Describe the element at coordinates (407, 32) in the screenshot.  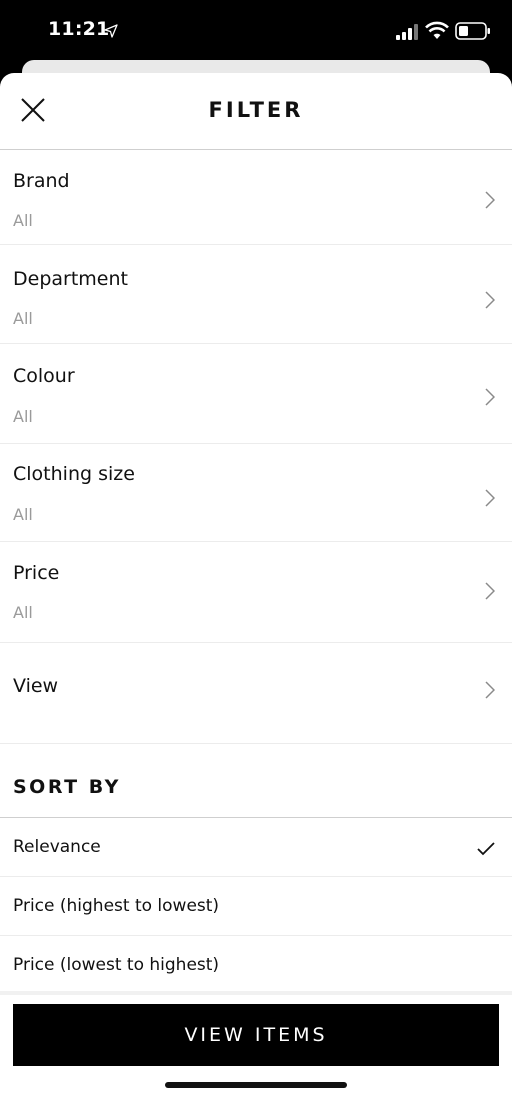
I see `cellular-signal-icon` at that location.